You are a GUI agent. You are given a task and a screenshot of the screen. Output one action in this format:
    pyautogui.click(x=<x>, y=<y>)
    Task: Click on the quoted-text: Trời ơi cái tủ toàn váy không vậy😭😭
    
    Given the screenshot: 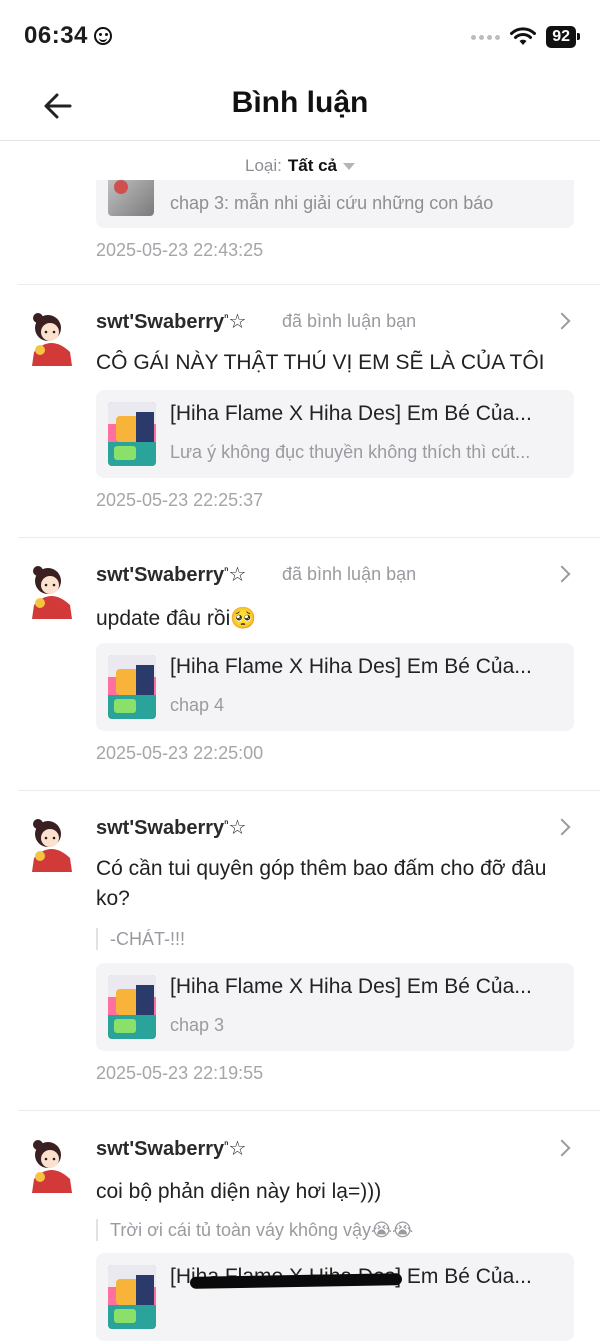 What is the action you would take?
    pyautogui.click(x=254, y=1230)
    